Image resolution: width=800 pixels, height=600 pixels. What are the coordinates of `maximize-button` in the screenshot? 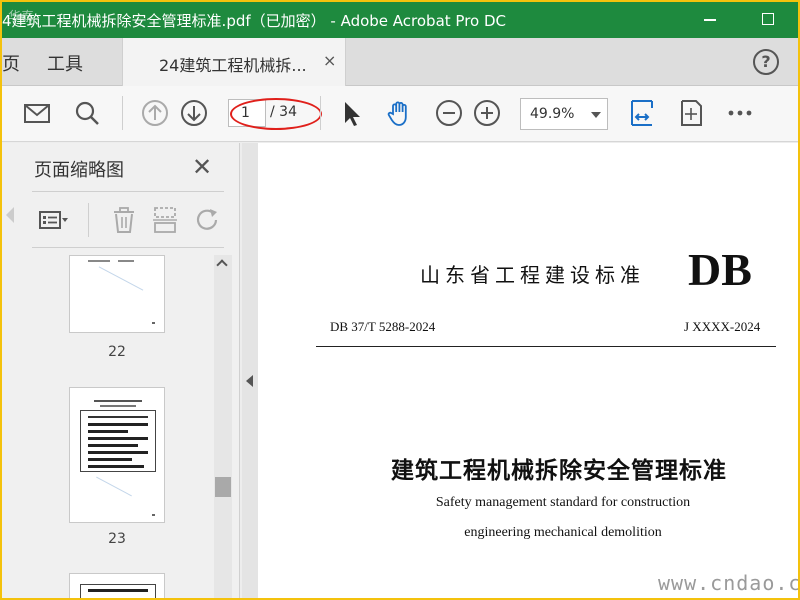 It's located at (768, 19).